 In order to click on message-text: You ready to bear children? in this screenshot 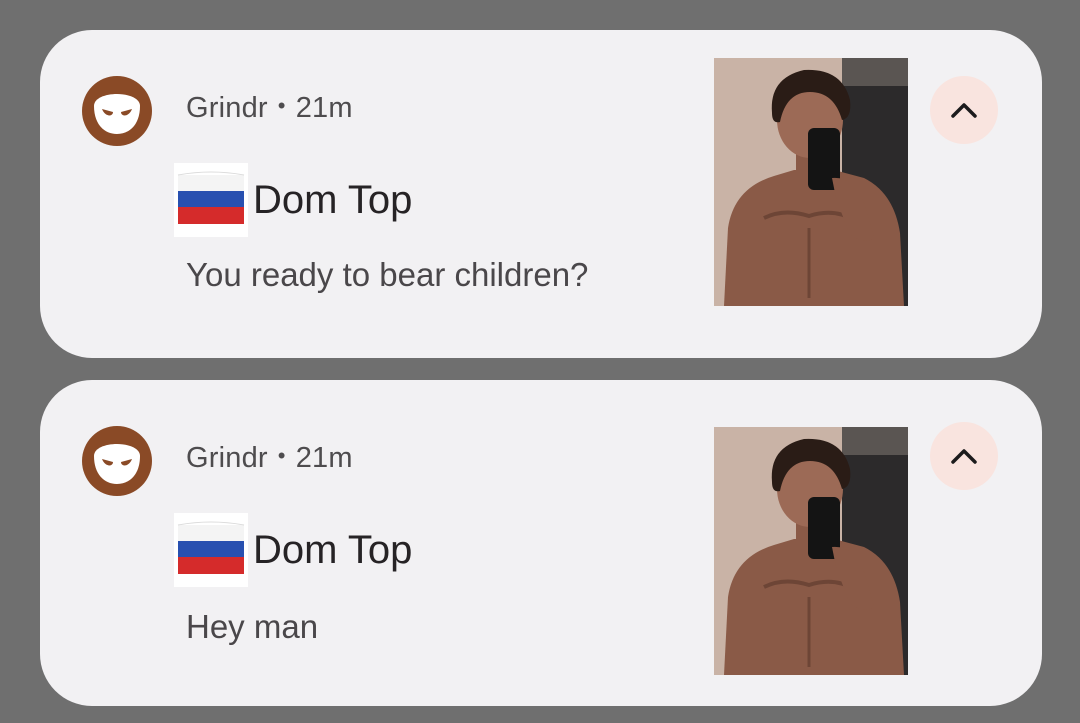, I will do `click(387, 274)`.